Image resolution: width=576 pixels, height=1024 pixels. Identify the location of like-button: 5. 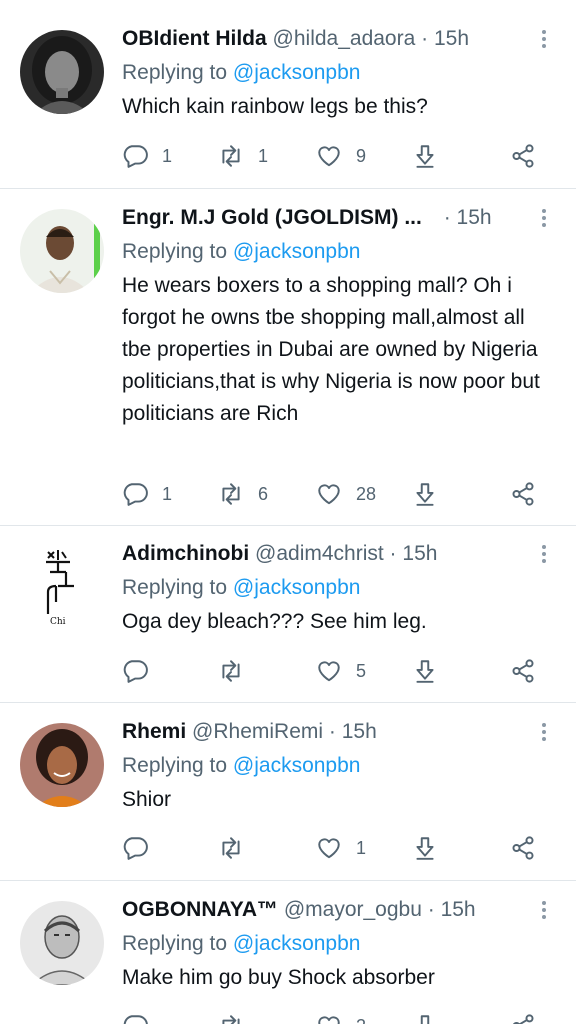
(341, 671).